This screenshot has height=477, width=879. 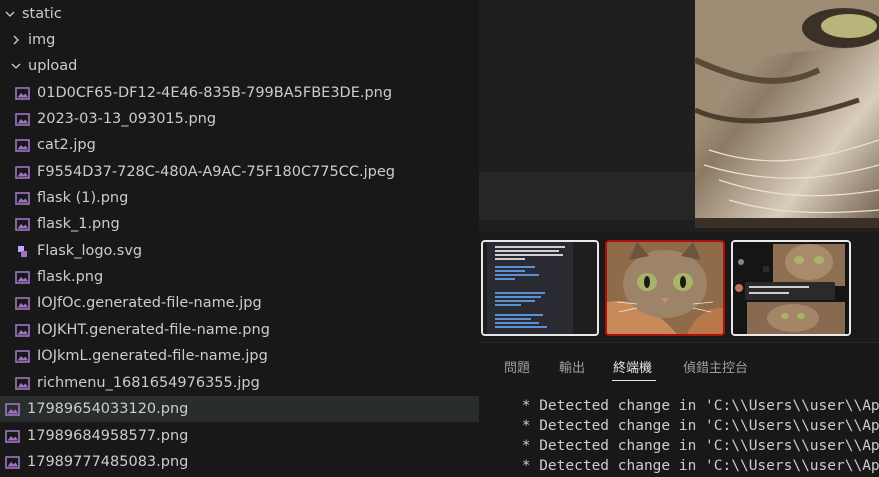 I want to click on folder-upload: upload, so click(x=239, y=66).